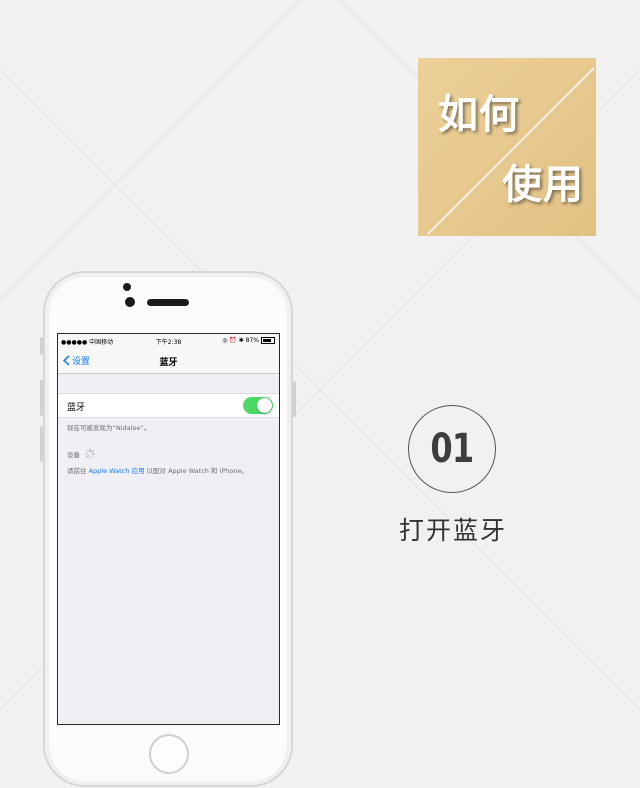 This screenshot has width=640, height=788. I want to click on toggle-knob, so click(264, 405).